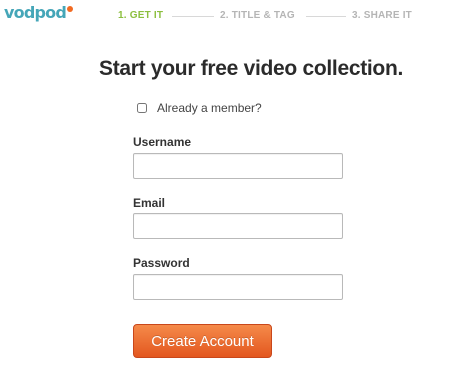  What do you see at coordinates (238, 226) in the screenshot?
I see `email-input` at bounding box center [238, 226].